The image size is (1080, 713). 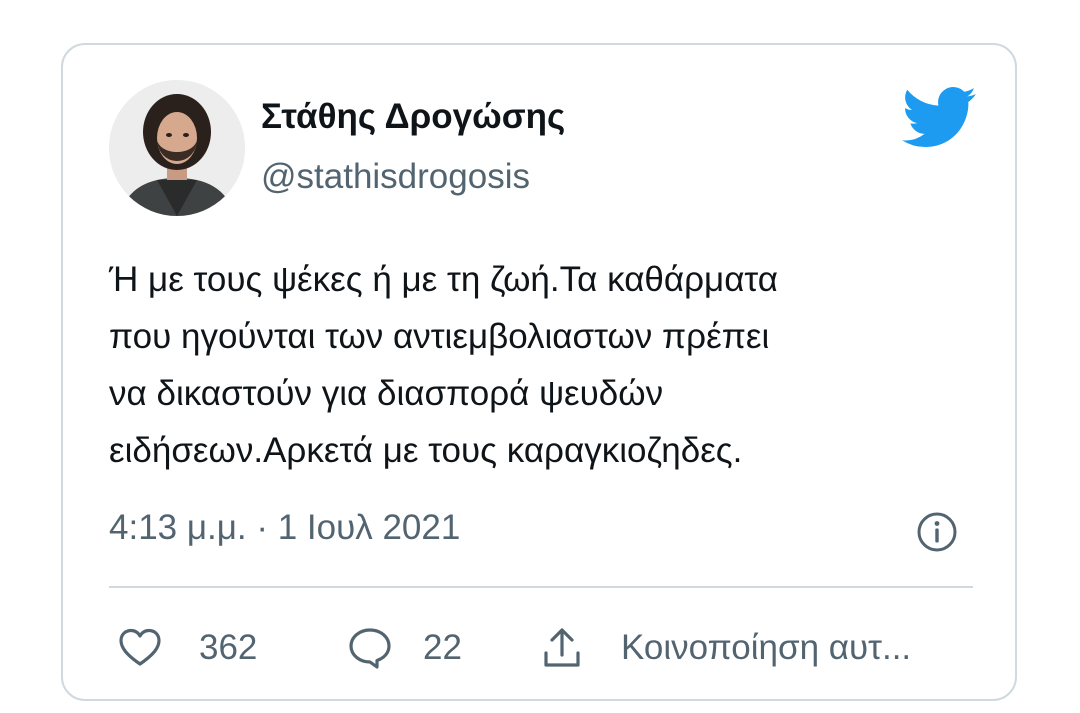 What do you see at coordinates (442, 647) in the screenshot?
I see `reply-count: 22` at bounding box center [442, 647].